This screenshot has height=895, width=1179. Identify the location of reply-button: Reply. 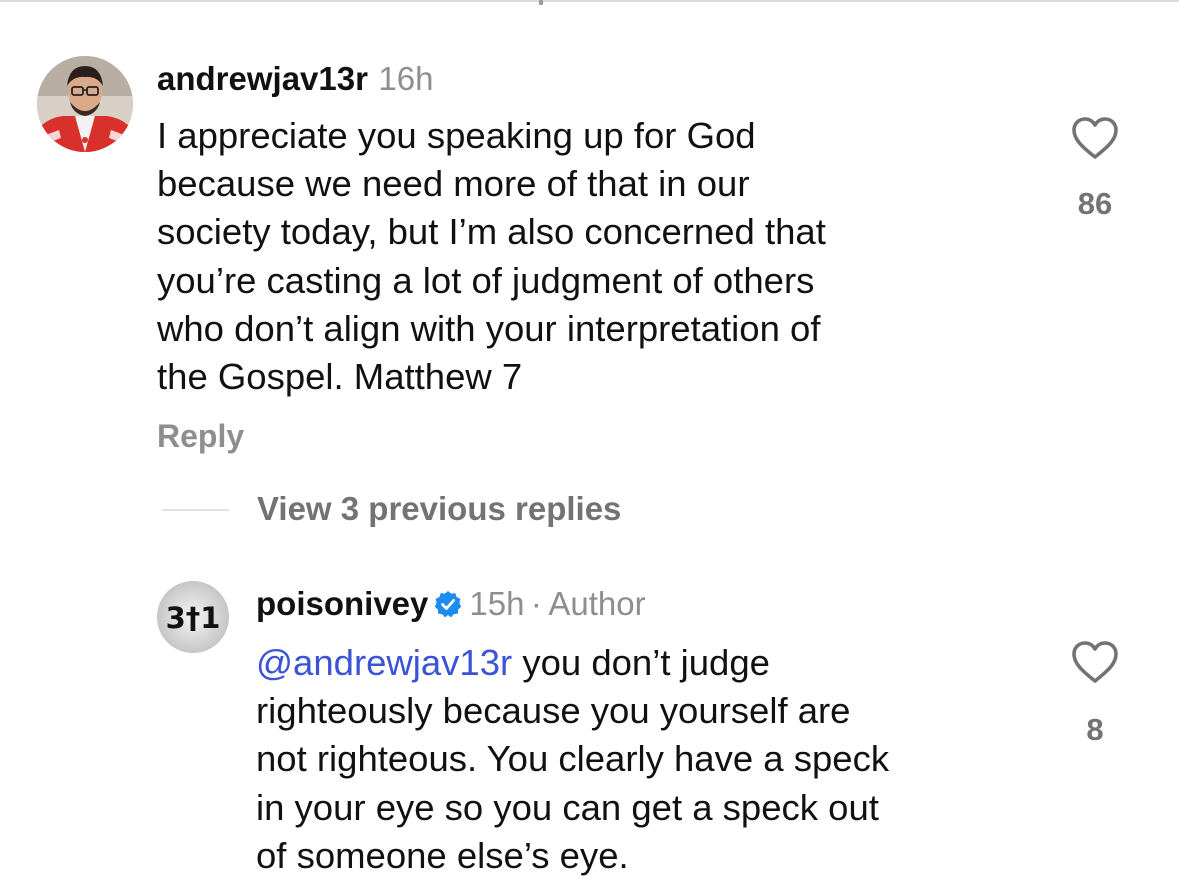
(200, 436).